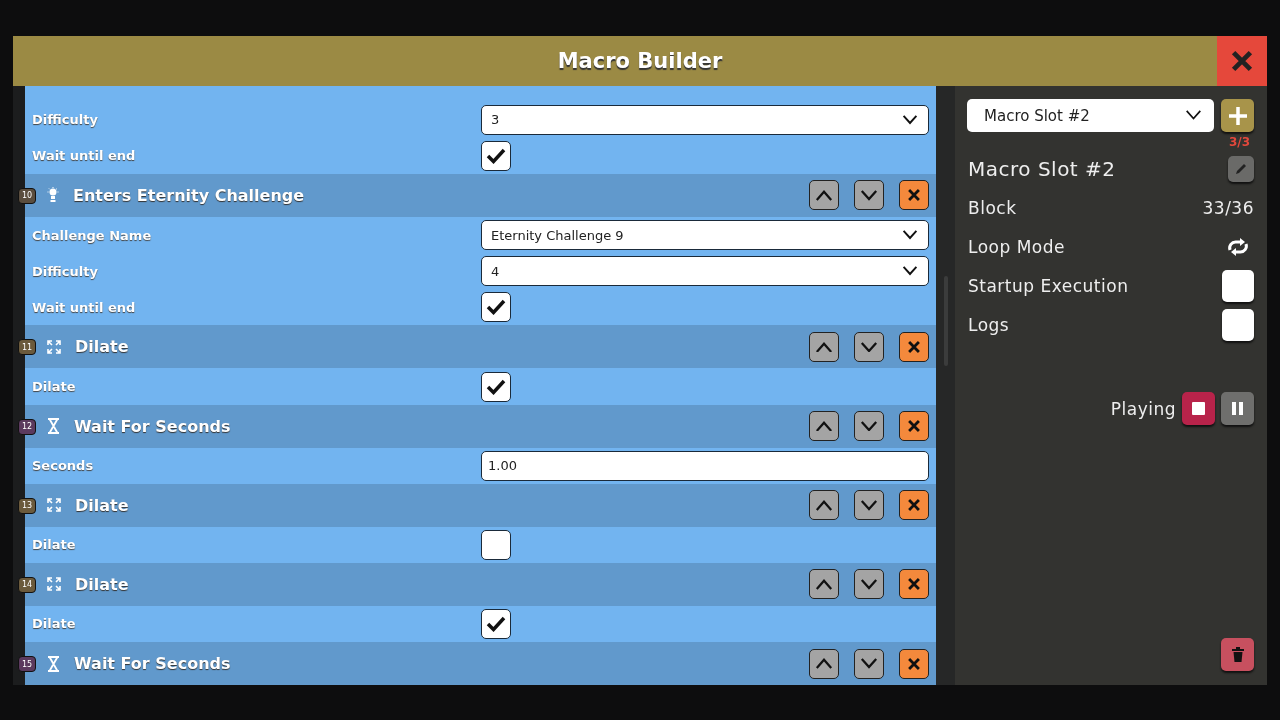 This screenshot has height=720, width=1280. I want to click on pause-icon, so click(1237, 408).